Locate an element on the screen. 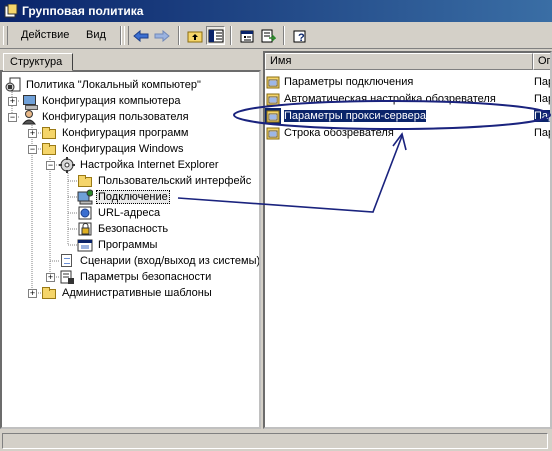  tree-node-user-config: Конфигурация пользователя is located at coordinates (106, 117).